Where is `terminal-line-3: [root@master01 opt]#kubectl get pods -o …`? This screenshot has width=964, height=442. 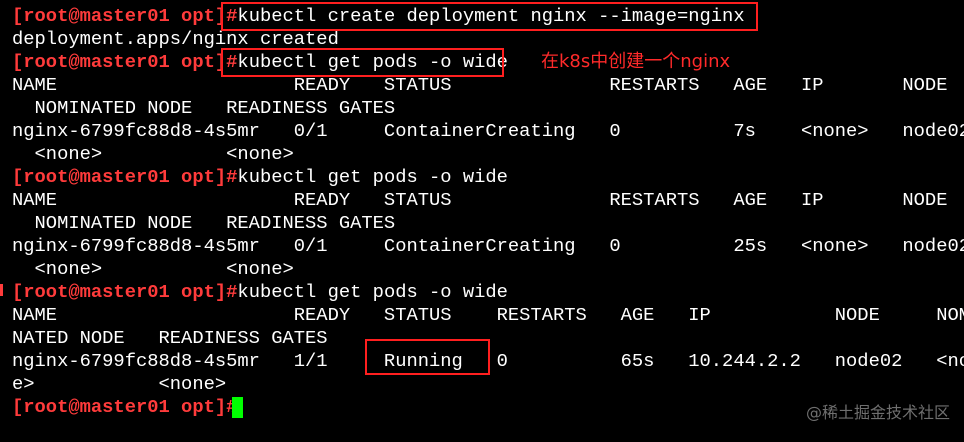
terminal-line-3: [root@master01 opt]#kubectl get pods -o … is located at coordinates (260, 62).